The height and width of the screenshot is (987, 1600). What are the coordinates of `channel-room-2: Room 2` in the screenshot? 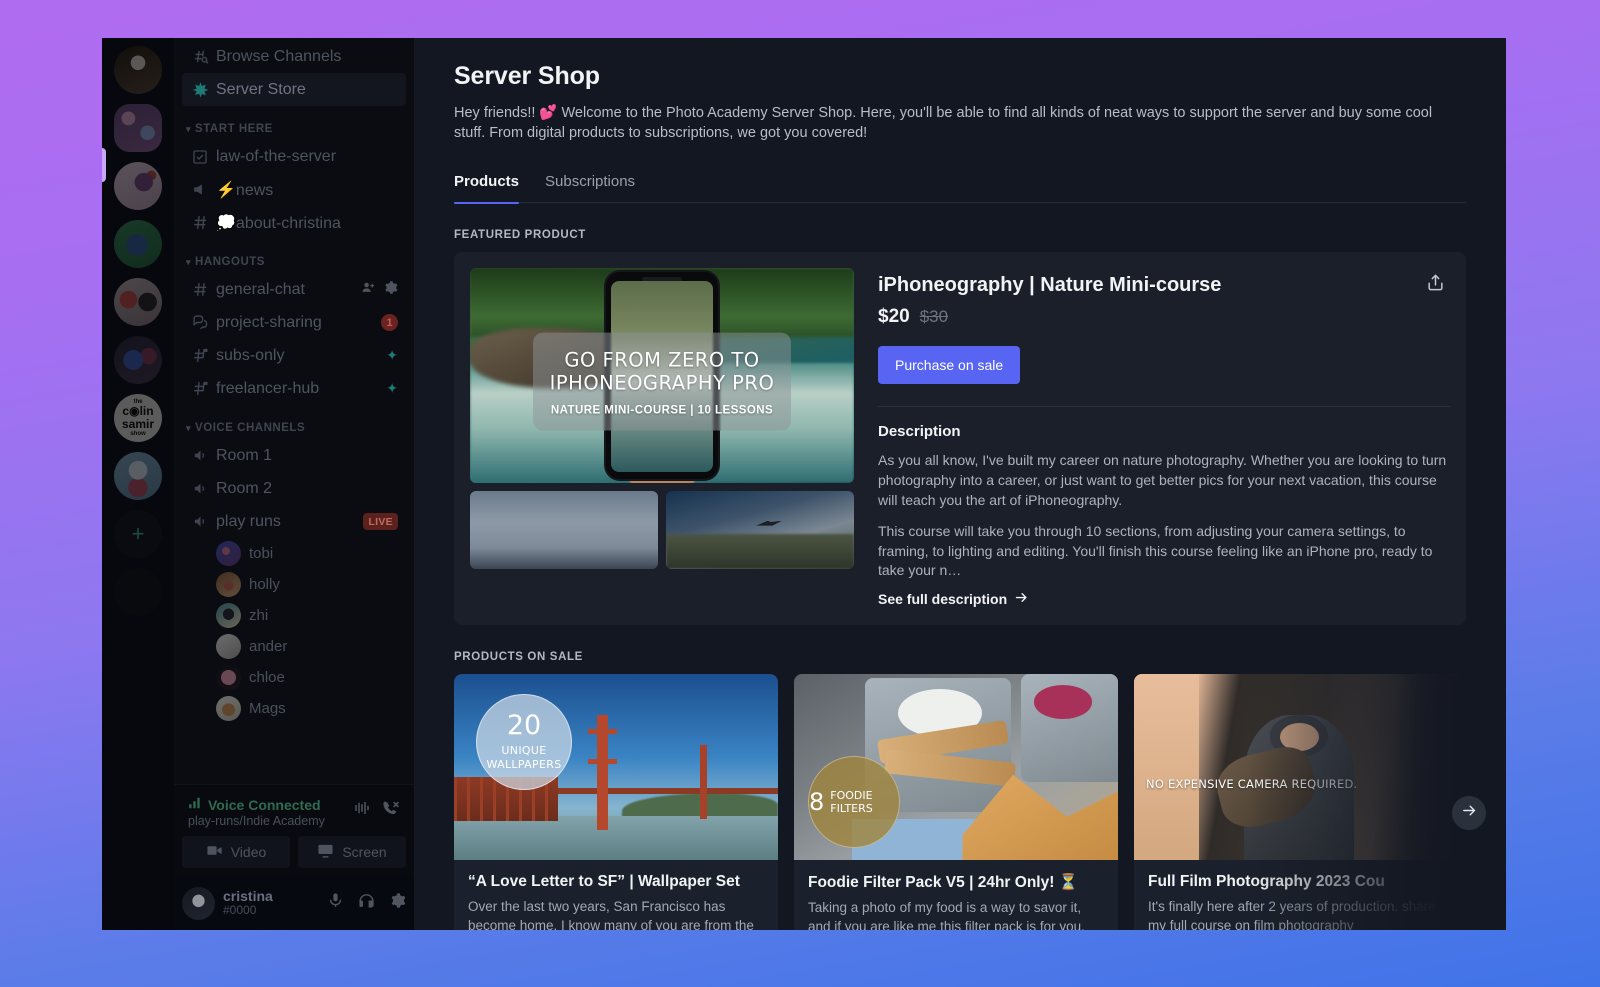 It's located at (294, 488).